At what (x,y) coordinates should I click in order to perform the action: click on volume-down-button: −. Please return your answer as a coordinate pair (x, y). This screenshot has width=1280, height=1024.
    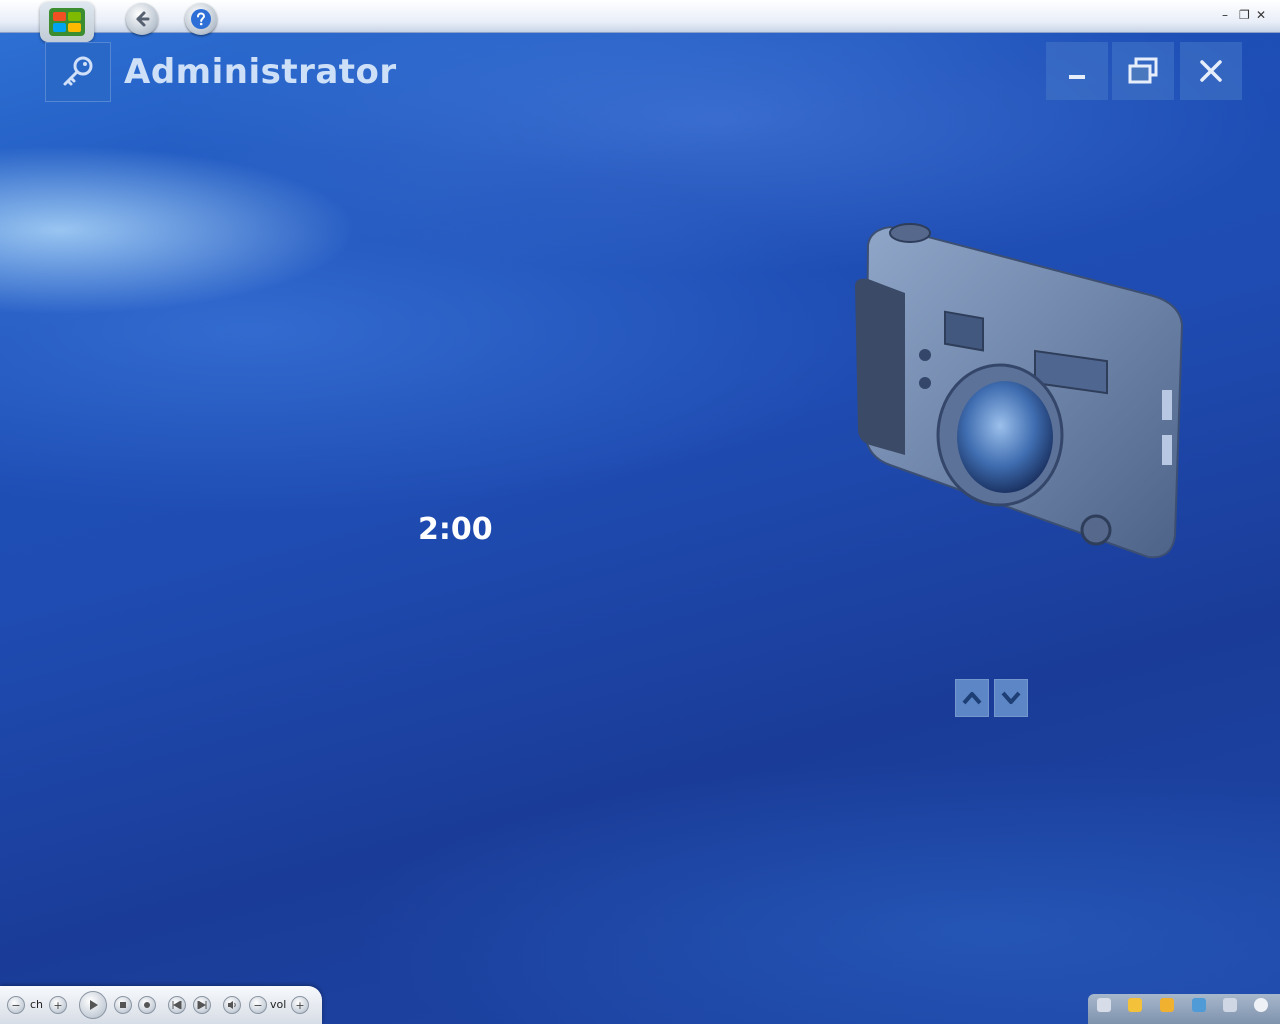
    Looking at the image, I should click on (258, 1005).